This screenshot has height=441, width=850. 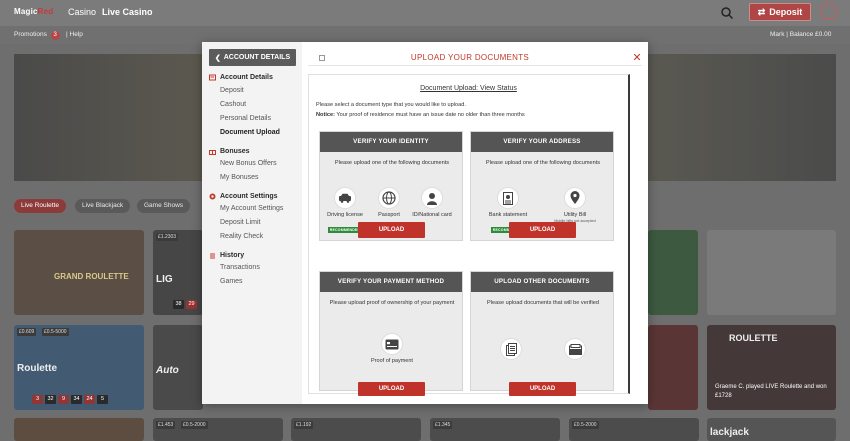 I want to click on game-tile-grand-roulette: GRAND ROULETTE, so click(x=79, y=272).